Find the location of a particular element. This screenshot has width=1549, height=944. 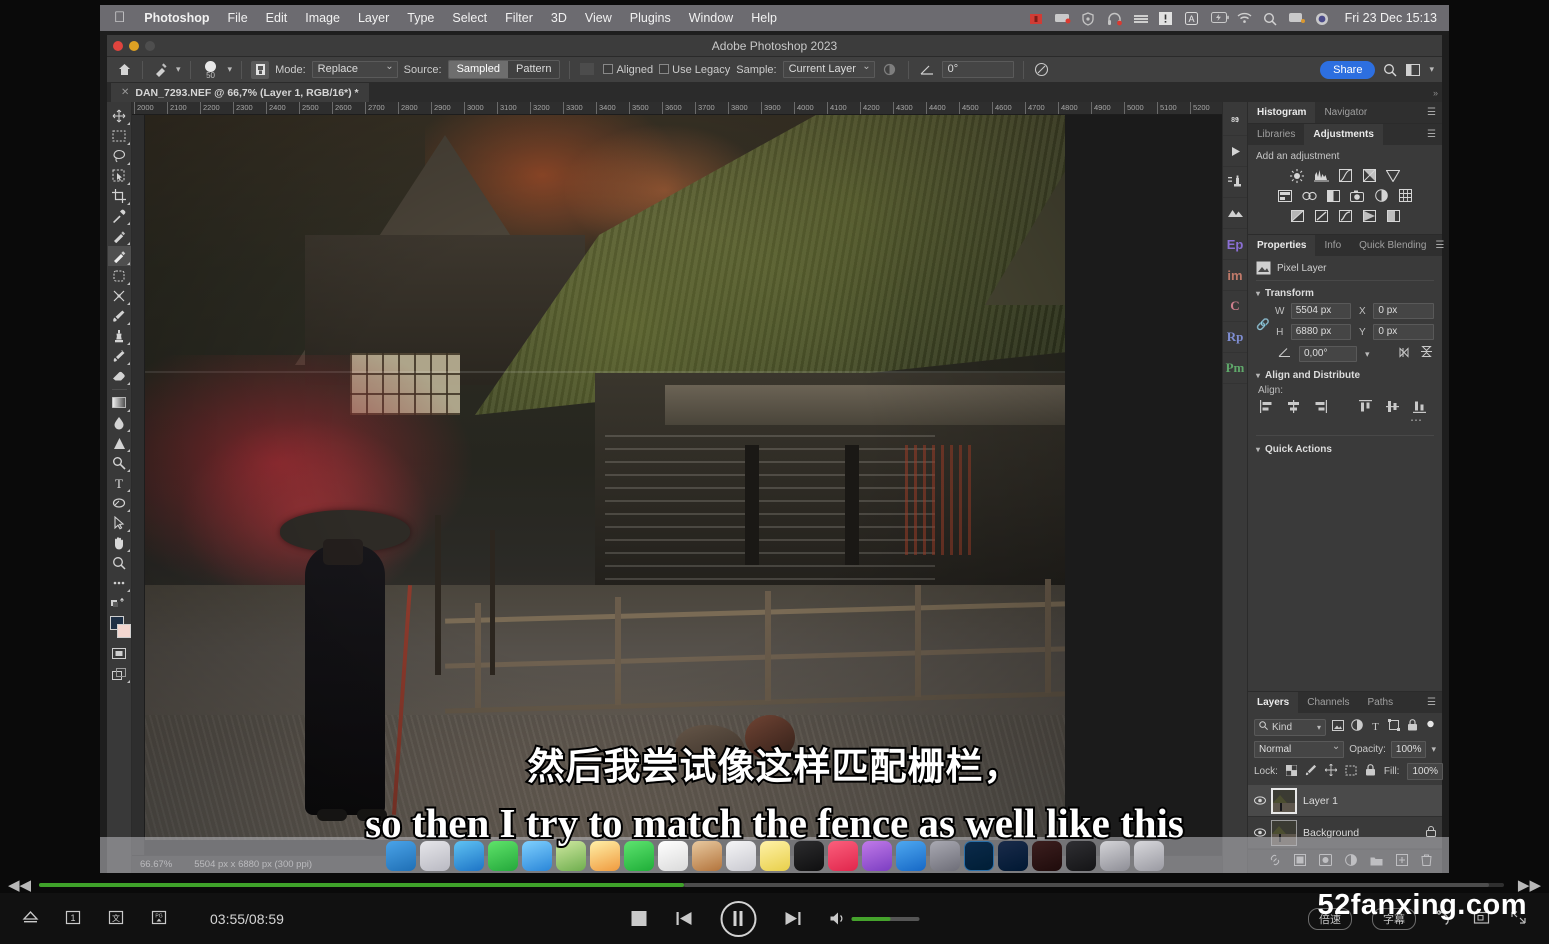

tv-icon is located at coordinates (808, 856).